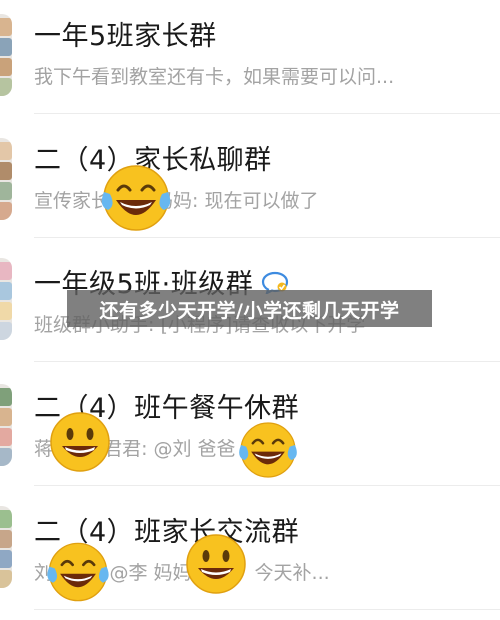 This screenshot has height=620, width=500. I want to click on overlay-banner: 还有多少天开学/小学还剩几天开学, so click(249, 308).